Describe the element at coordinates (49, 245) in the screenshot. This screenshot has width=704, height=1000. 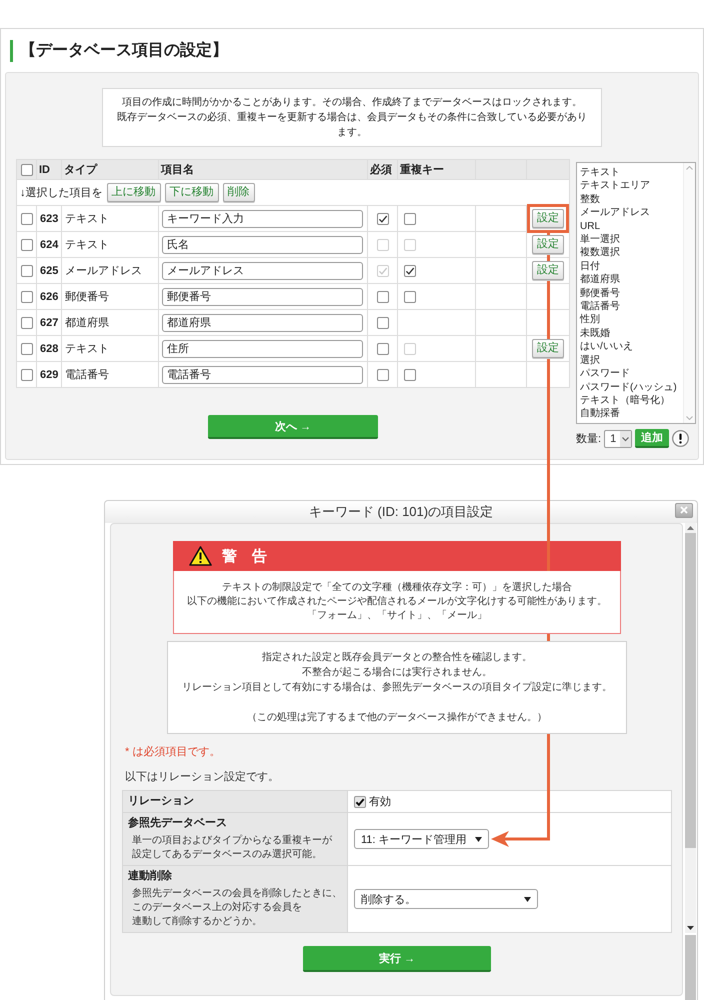
I see `id-cell: 624` at that location.